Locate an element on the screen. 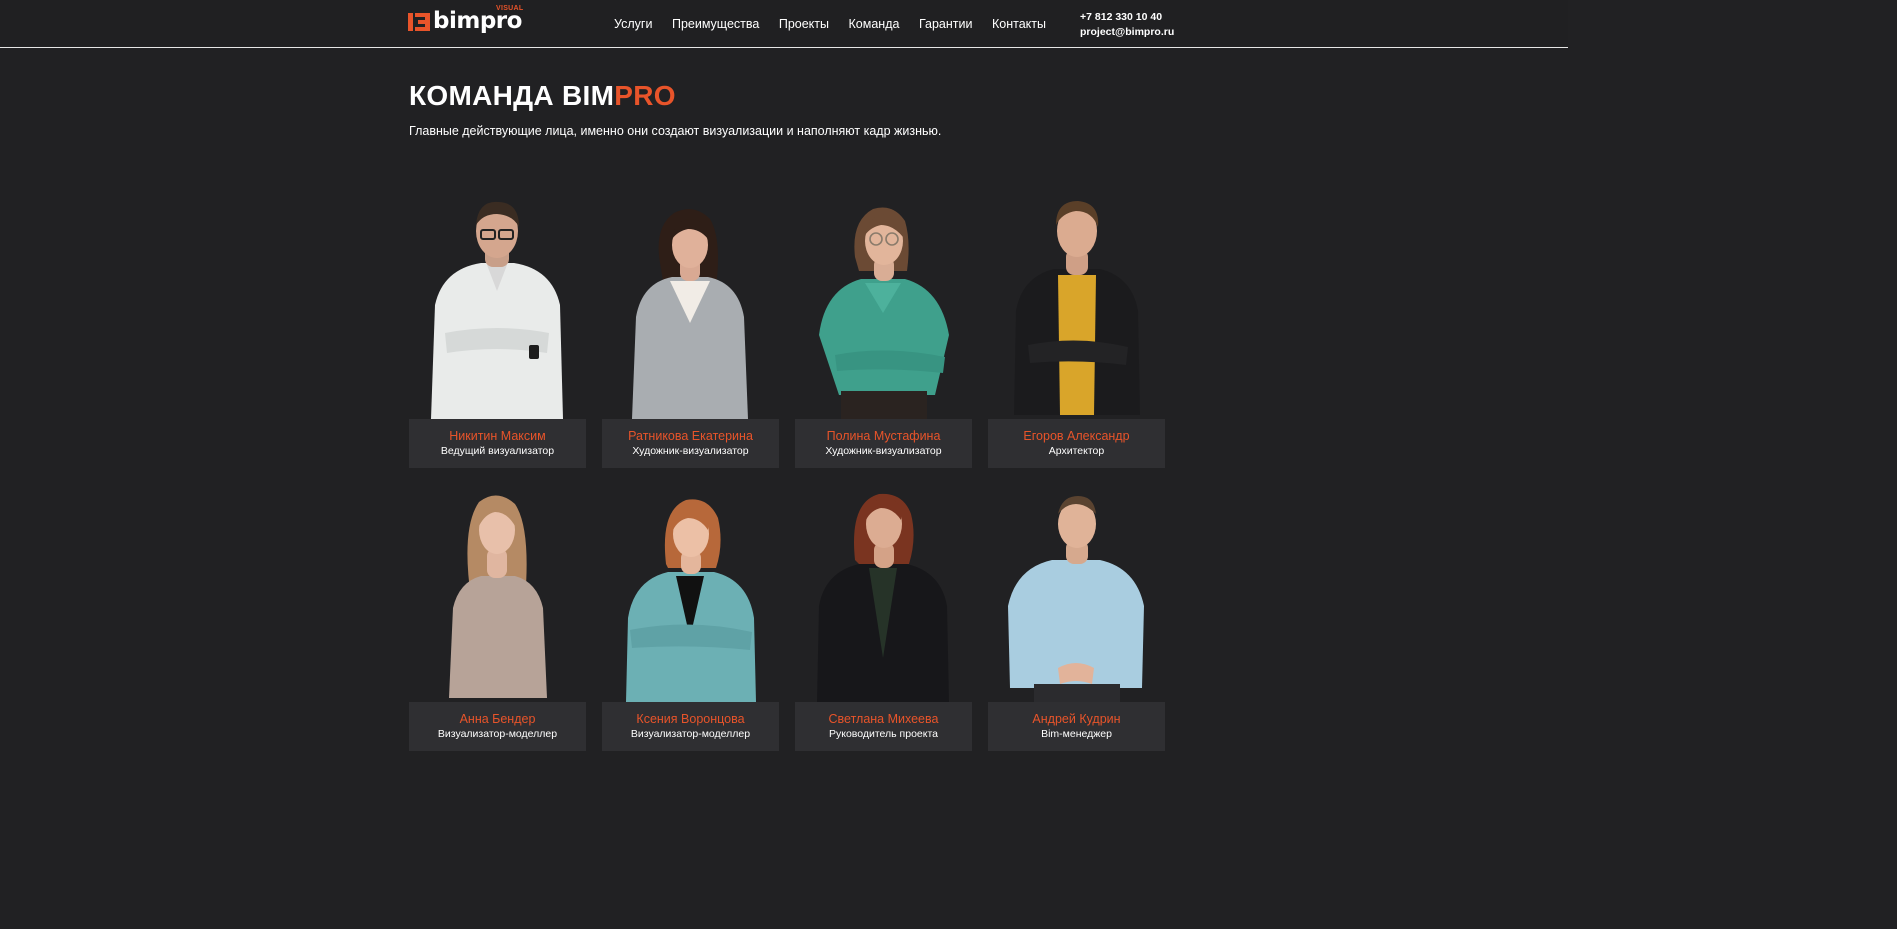  person-info-plate: Ксения Воронцова Визуализатор-моделлер is located at coordinates (690, 726).